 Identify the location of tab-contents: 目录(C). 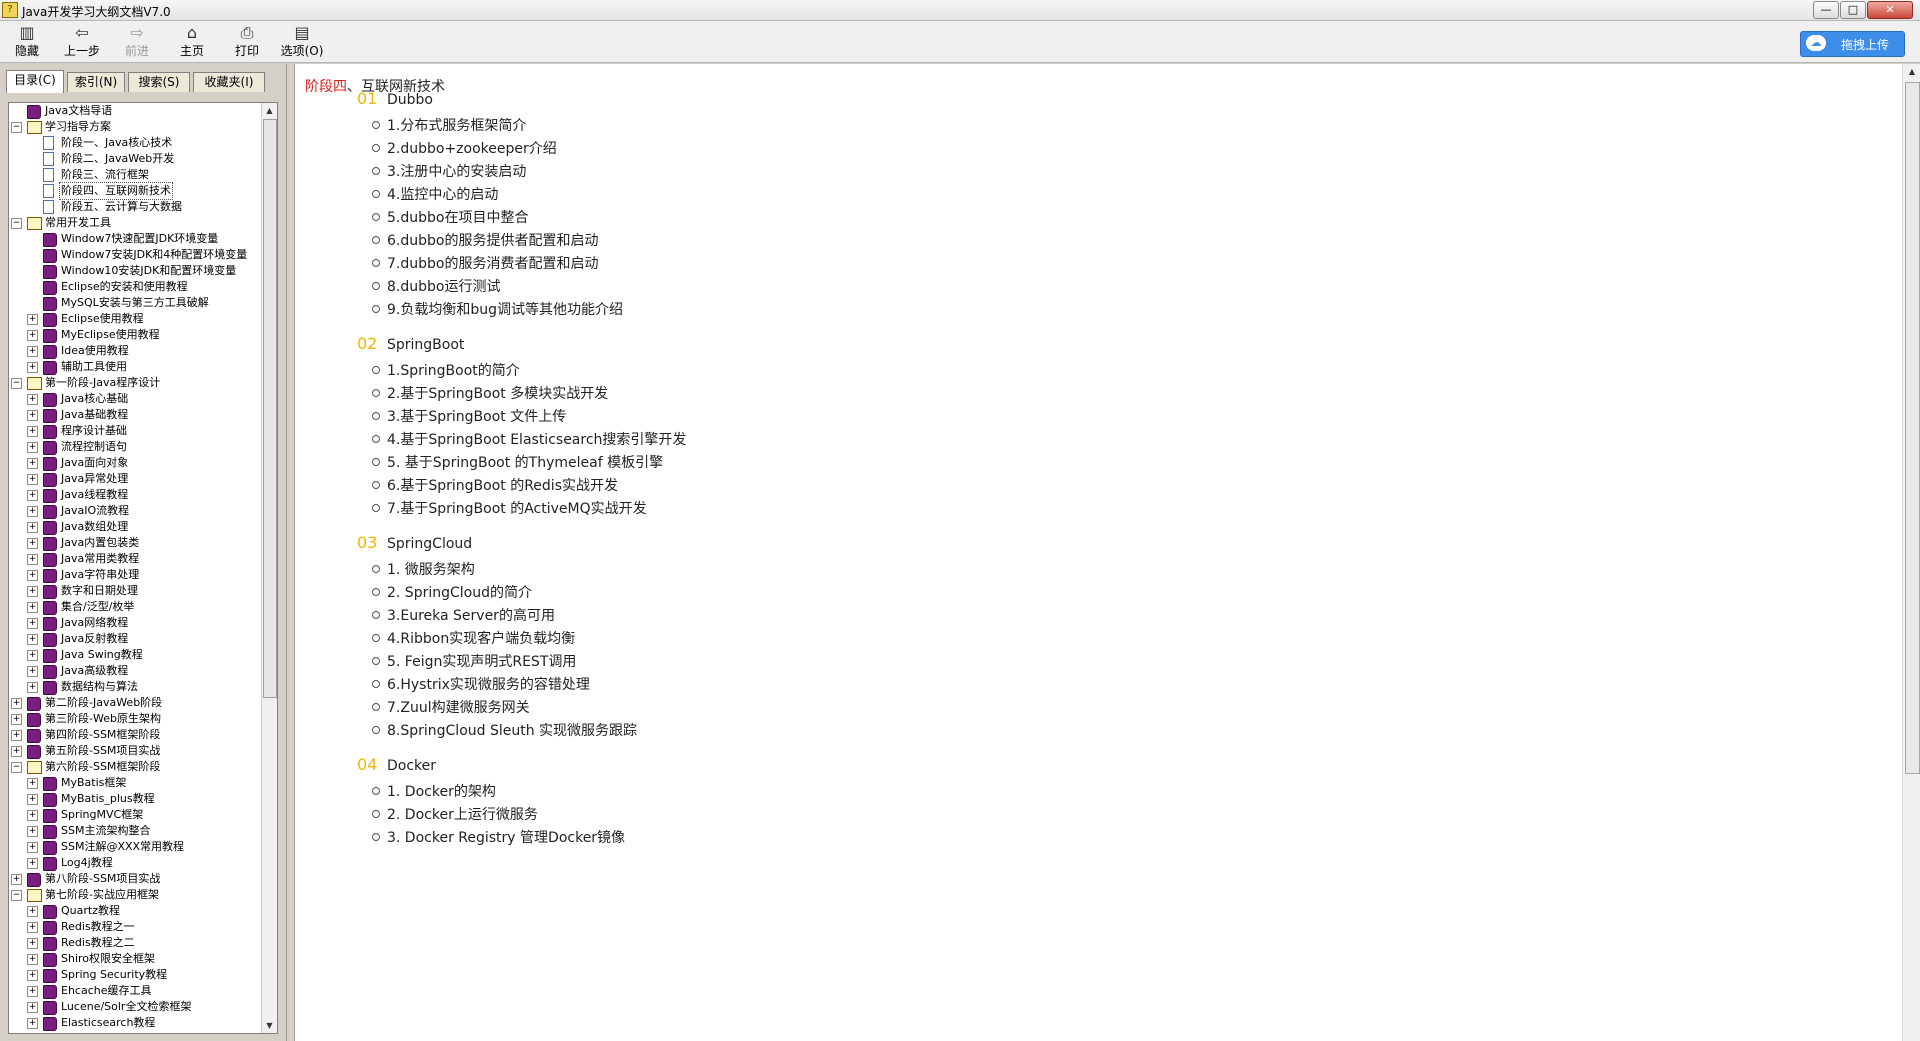
(35, 81).